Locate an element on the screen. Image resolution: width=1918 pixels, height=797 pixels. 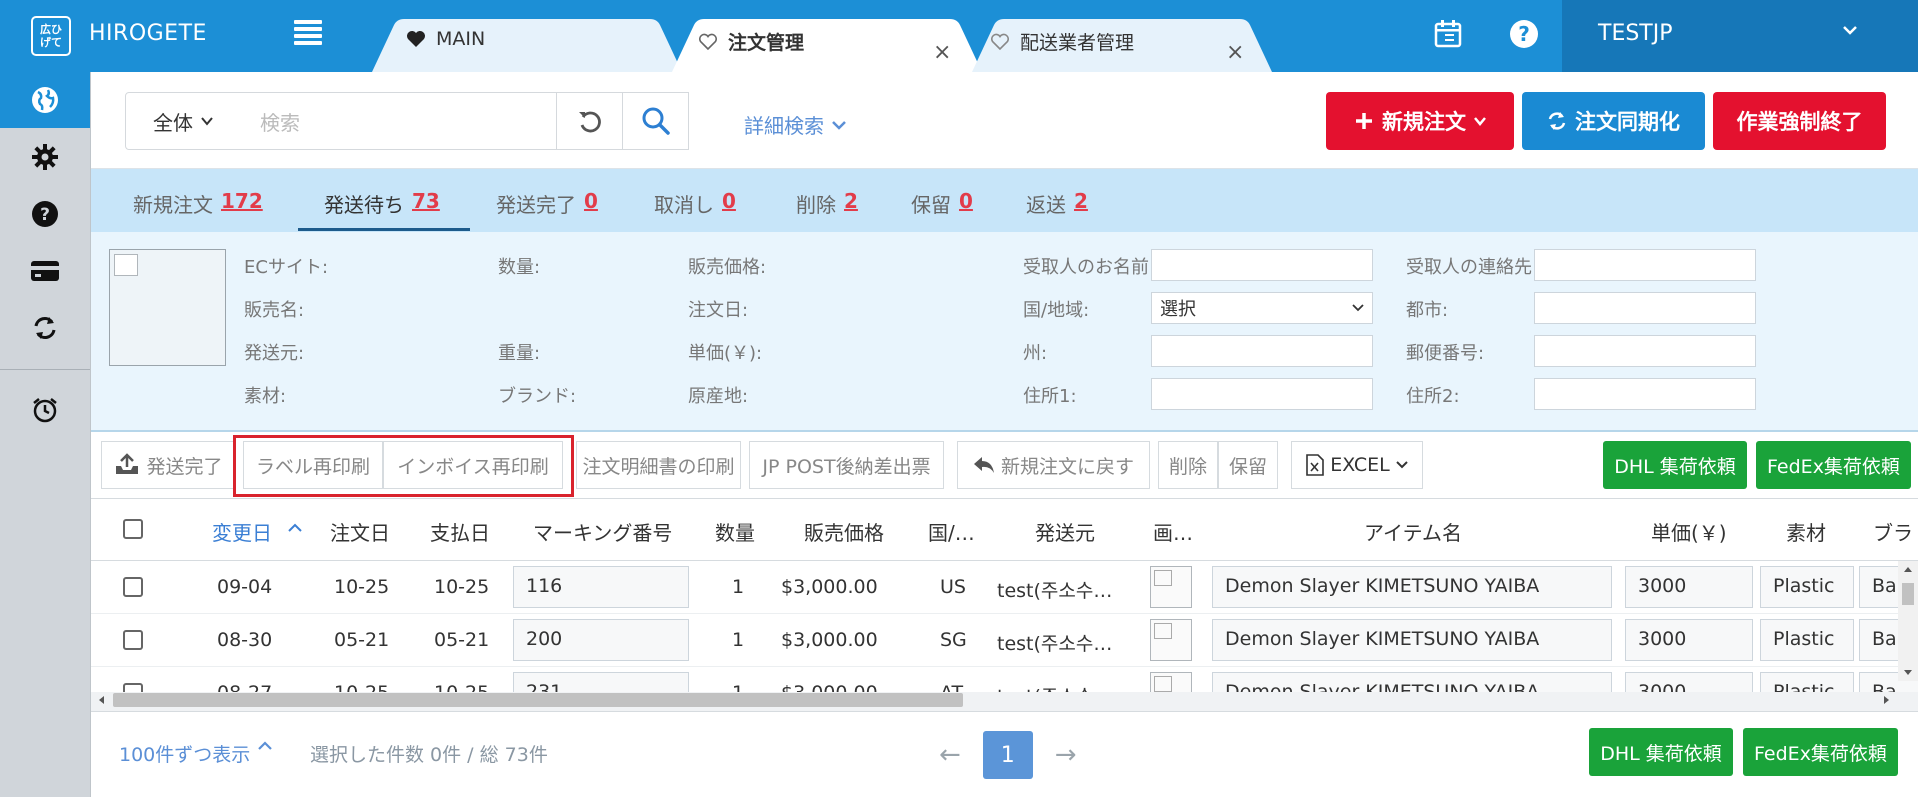
menu-icon is located at coordinates (308, 34).